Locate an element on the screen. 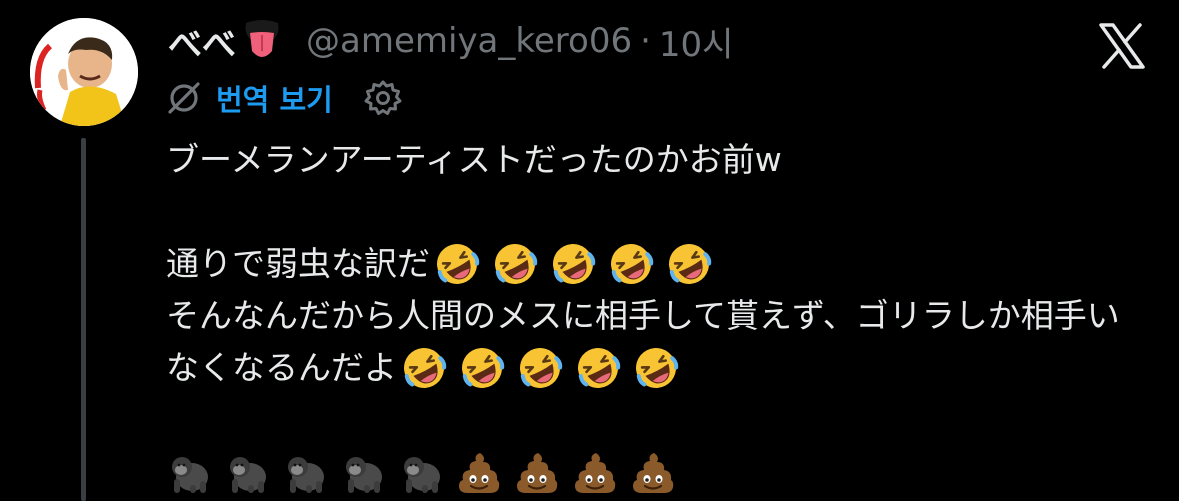 The image size is (1179, 501). display-name: べべ is located at coordinates (202, 41).